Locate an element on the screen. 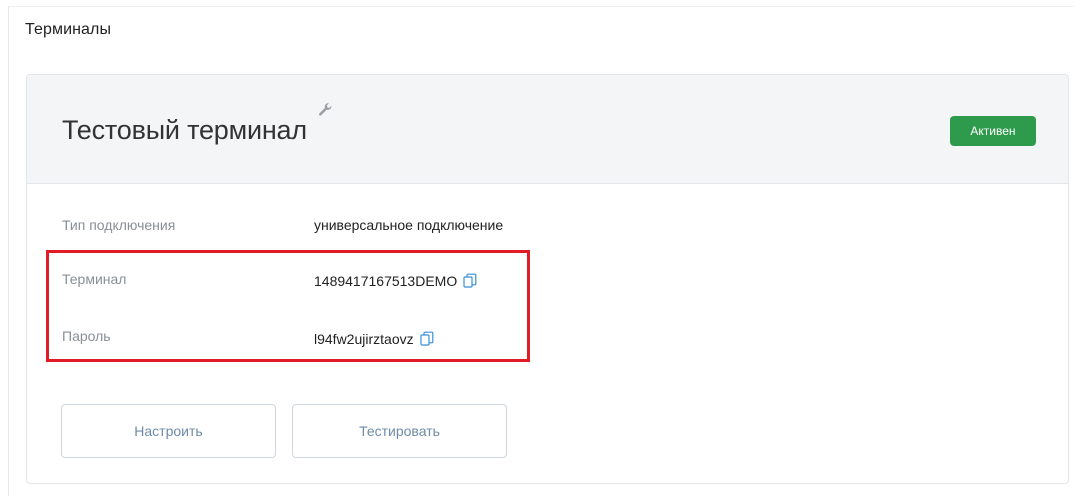 The width and height of the screenshot is (1080, 496). terminal-id-label: Терминал is located at coordinates (94, 279).